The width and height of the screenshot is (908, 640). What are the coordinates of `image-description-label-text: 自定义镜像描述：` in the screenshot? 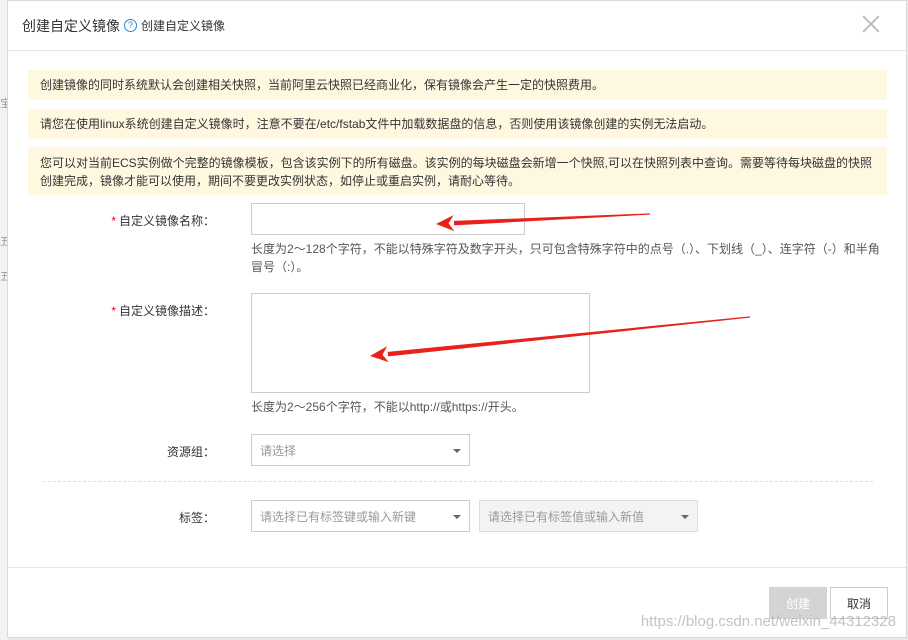 It's located at (166, 311).